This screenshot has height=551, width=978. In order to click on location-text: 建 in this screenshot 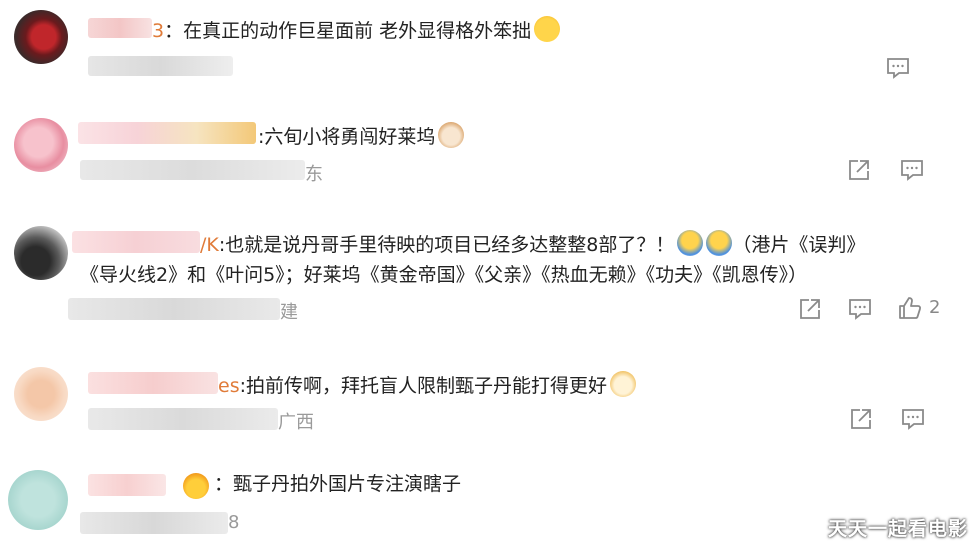, I will do `click(289, 312)`.